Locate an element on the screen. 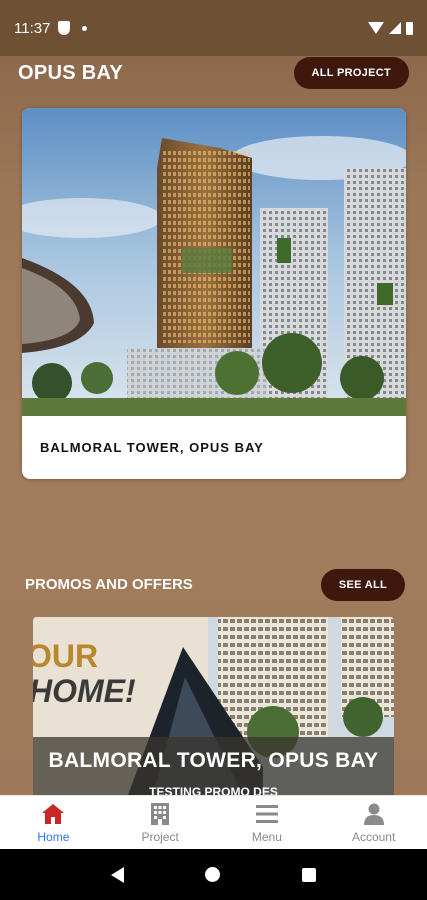 Image resolution: width=427 pixels, height=900 pixels. back-icon is located at coordinates (117, 874).